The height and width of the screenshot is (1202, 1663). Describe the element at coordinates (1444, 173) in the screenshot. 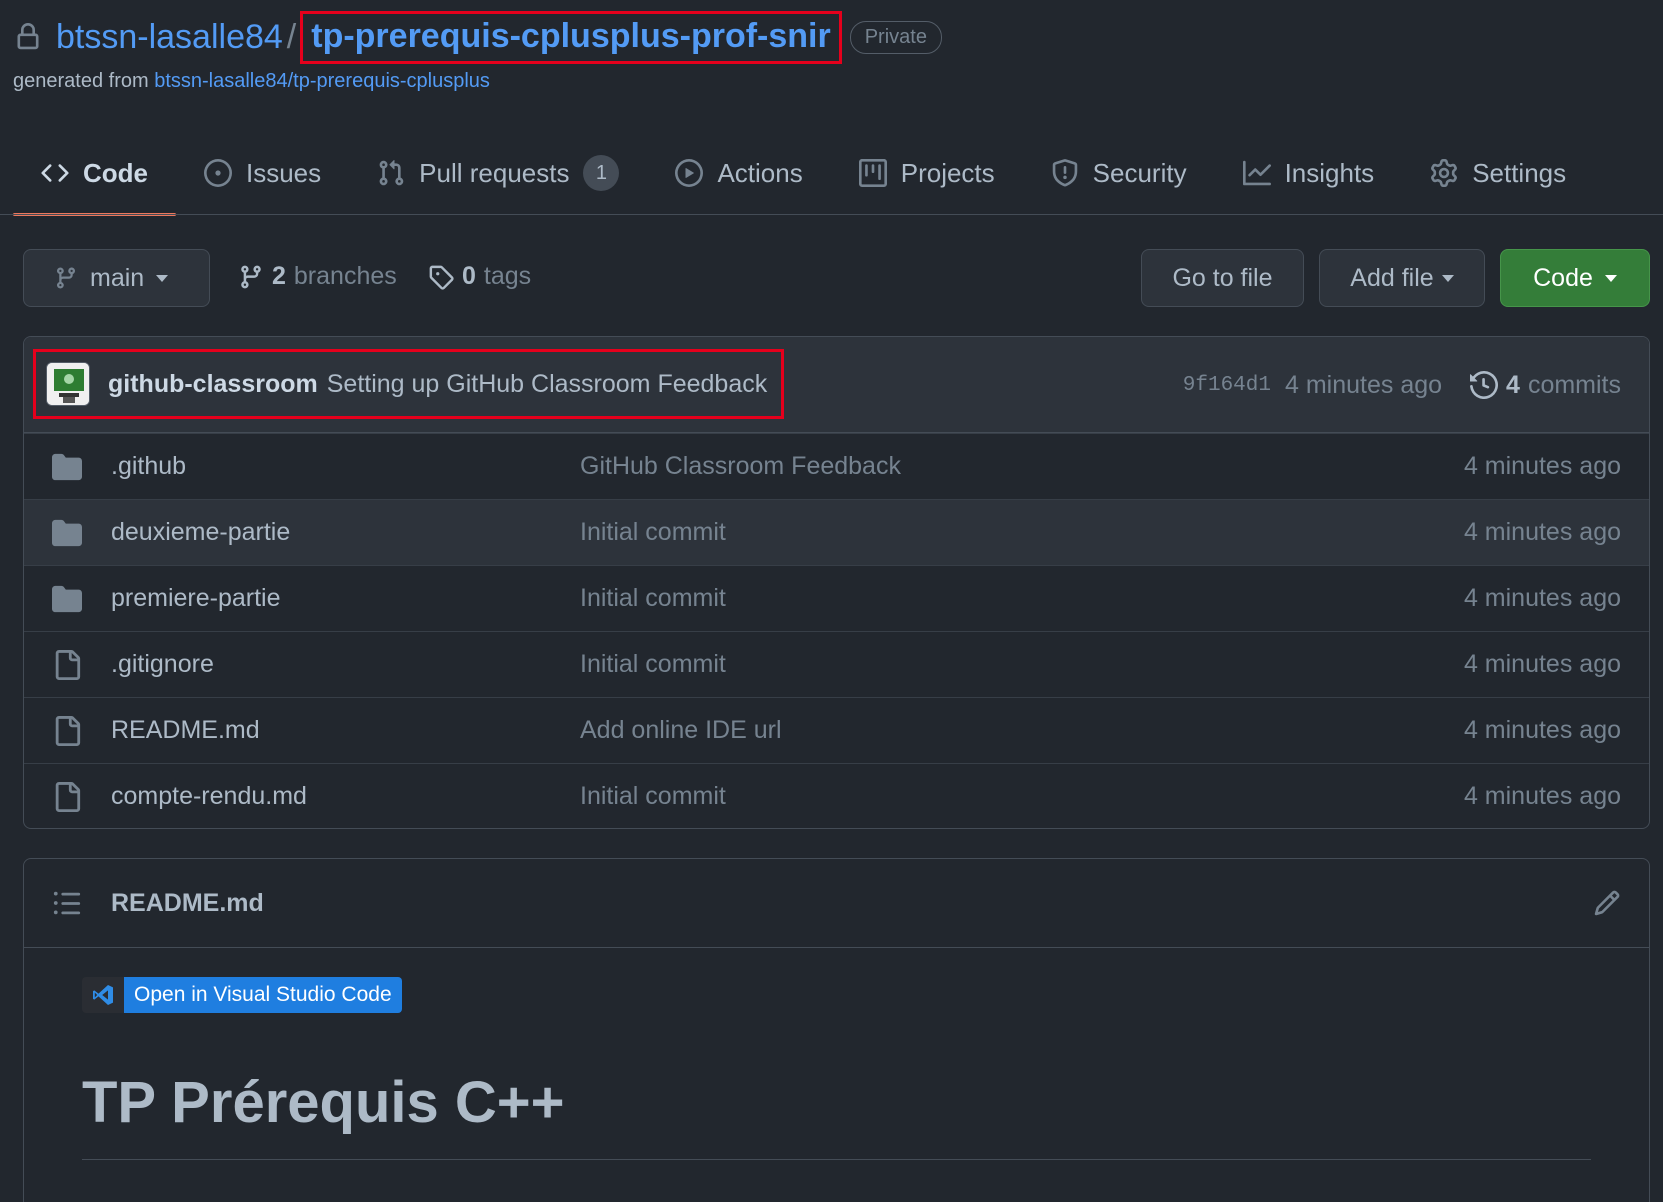

I see `gear-icon` at that location.